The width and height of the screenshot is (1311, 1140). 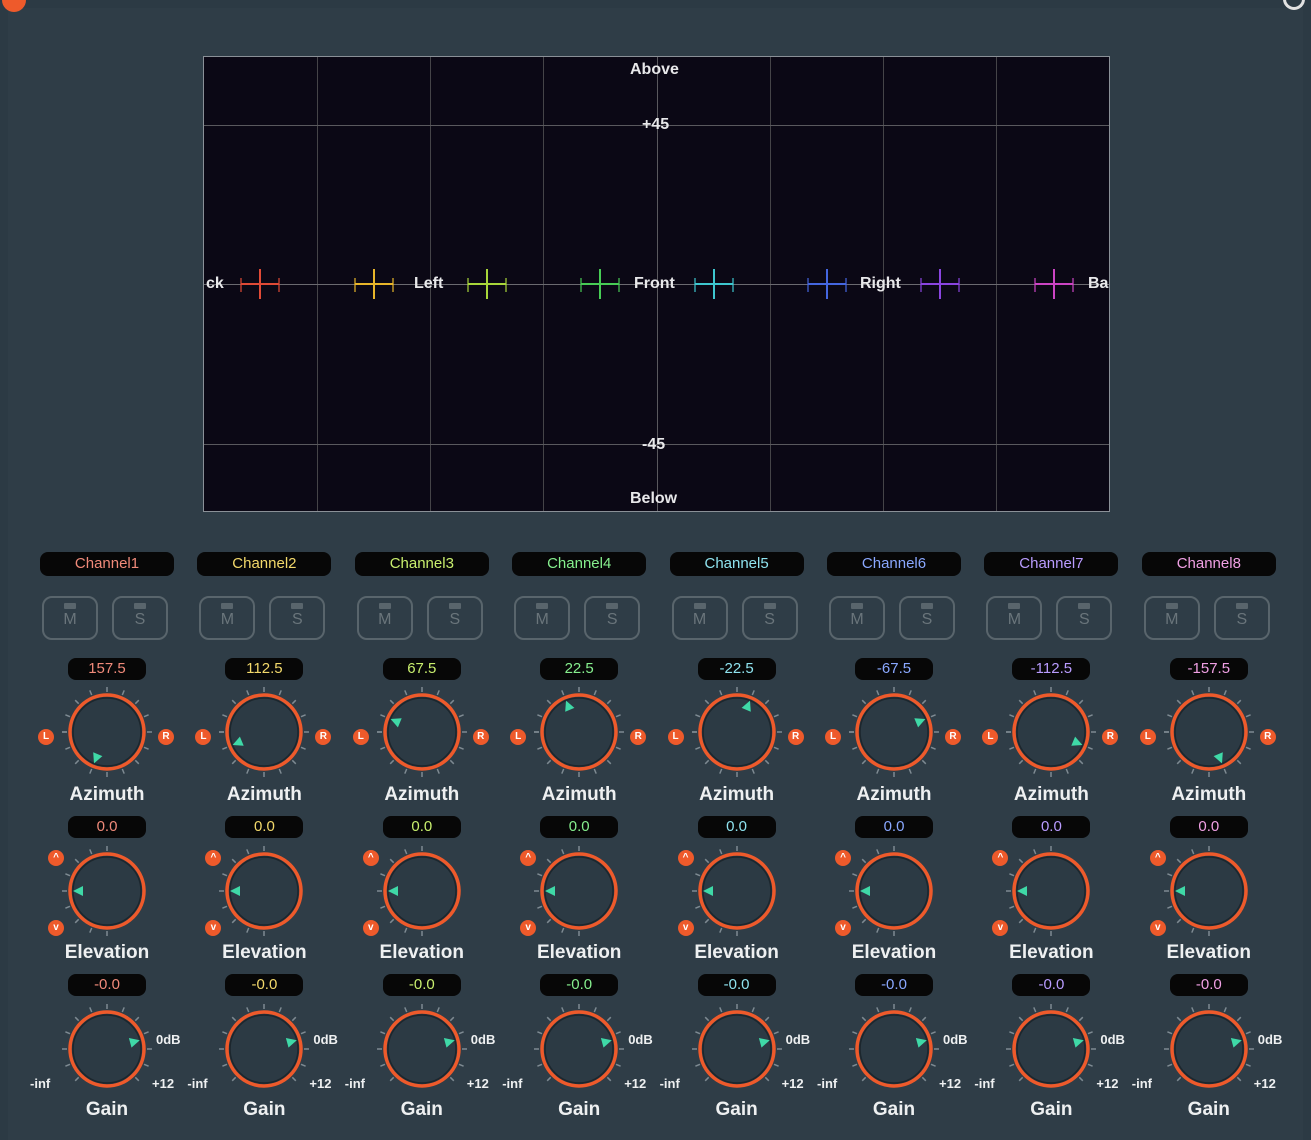 I want to click on azimuth-value: 112.5, so click(x=264, y=669).